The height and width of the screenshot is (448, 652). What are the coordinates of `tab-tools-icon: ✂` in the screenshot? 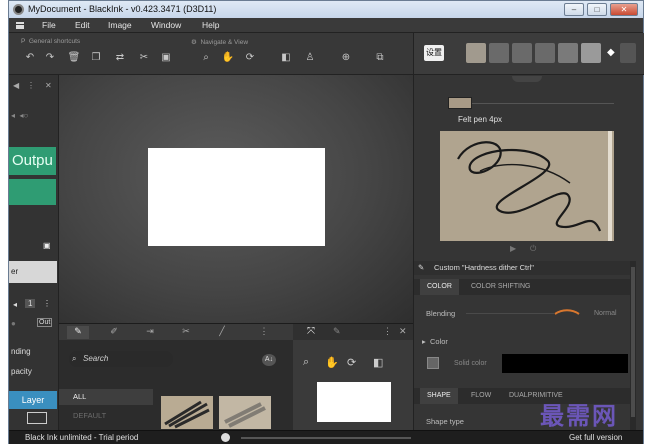 It's located at (186, 332).